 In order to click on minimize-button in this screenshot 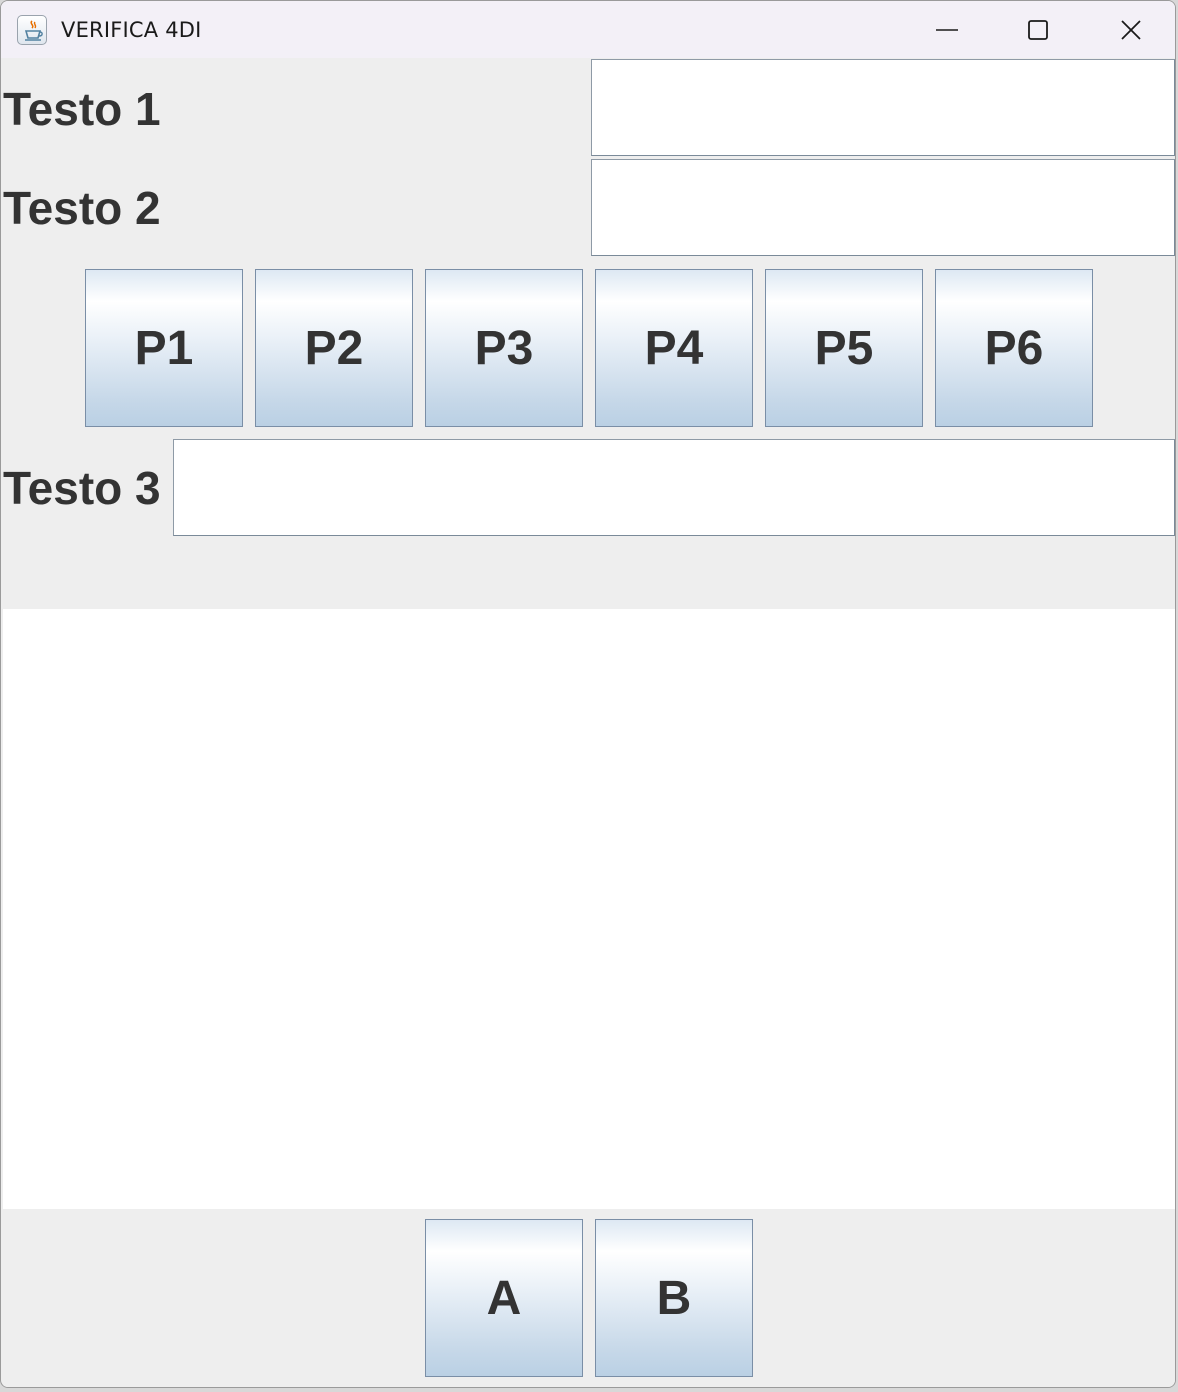, I will do `click(947, 29)`.